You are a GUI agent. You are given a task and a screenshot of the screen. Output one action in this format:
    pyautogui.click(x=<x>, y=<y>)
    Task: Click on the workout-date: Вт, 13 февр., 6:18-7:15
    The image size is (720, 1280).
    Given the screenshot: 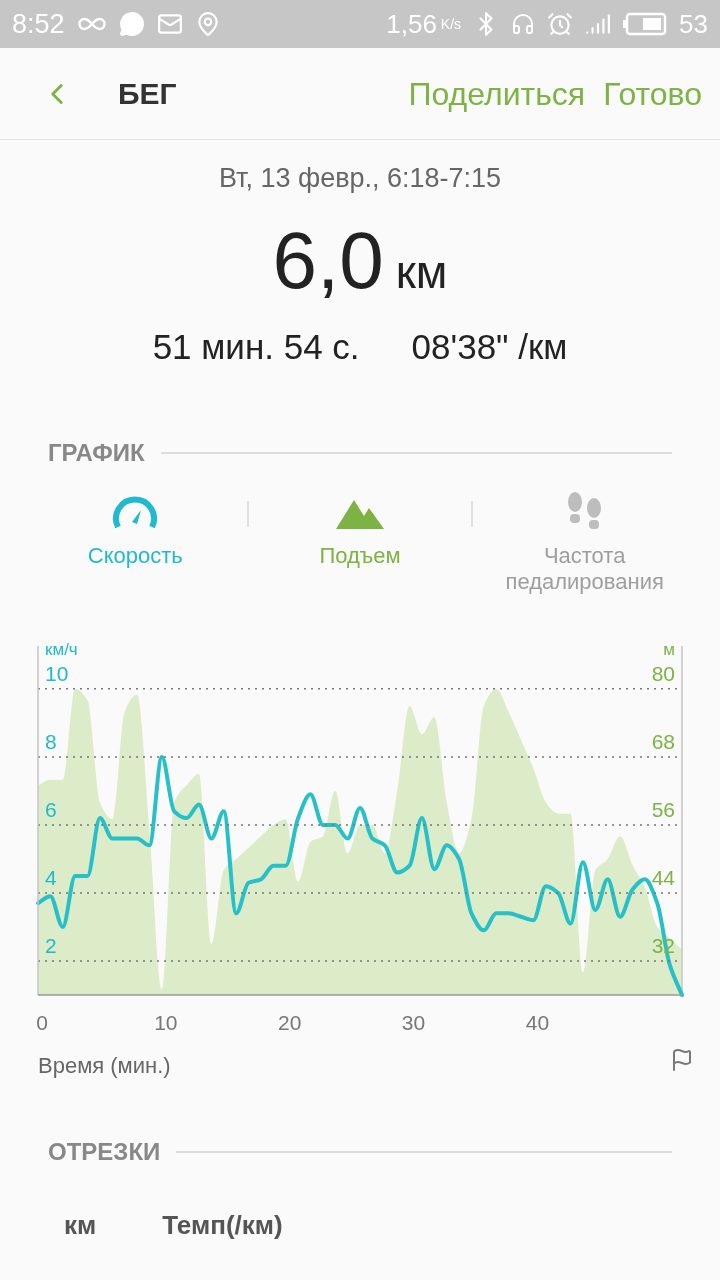 What is the action you would take?
    pyautogui.click(x=360, y=178)
    